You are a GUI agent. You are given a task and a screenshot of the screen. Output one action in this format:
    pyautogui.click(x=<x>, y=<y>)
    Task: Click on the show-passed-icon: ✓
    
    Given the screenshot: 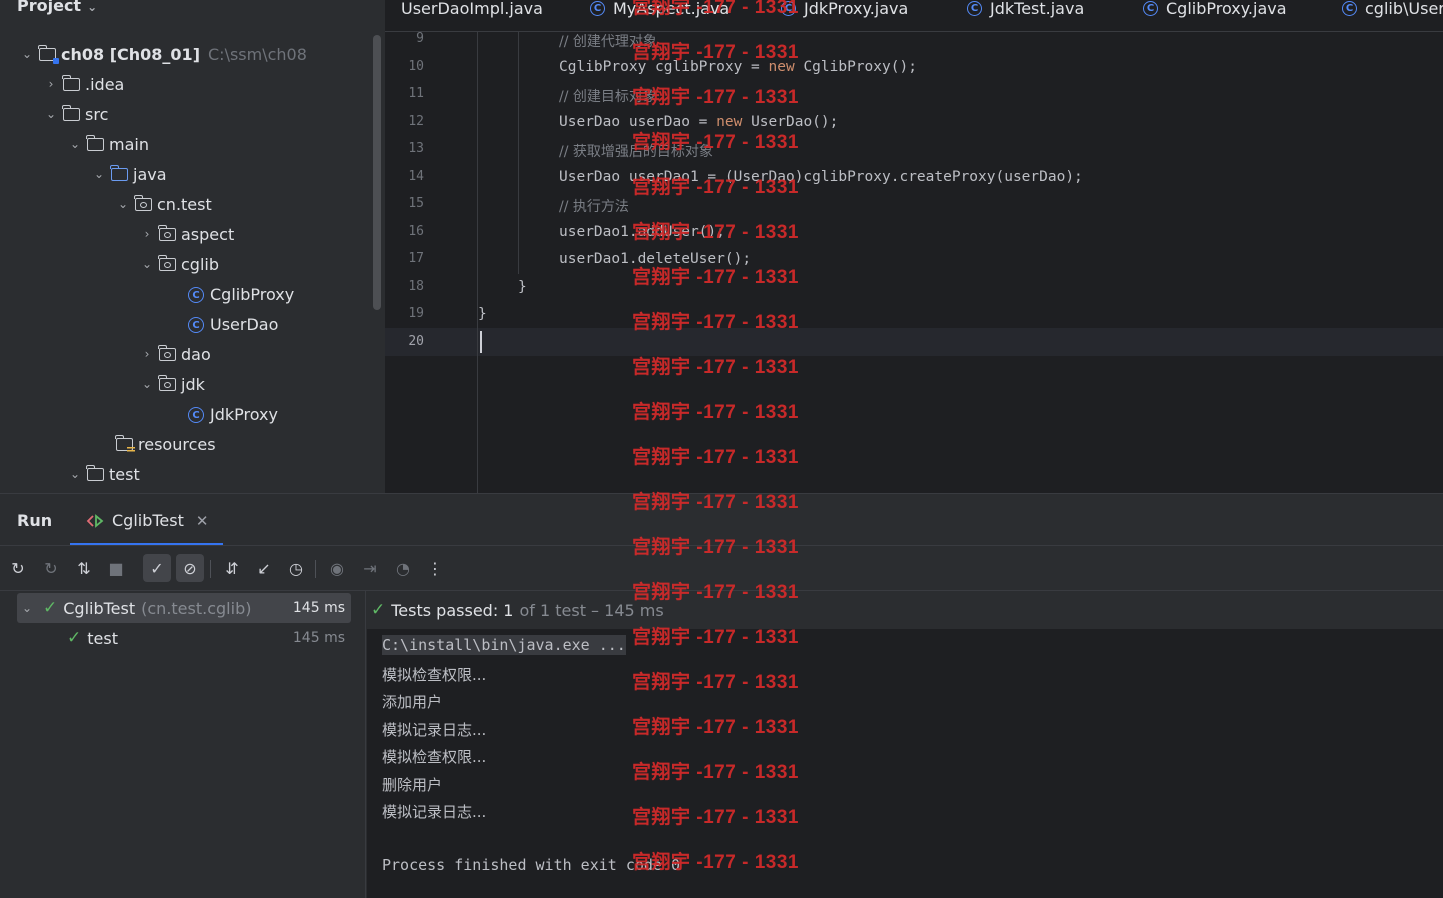 What is the action you would take?
    pyautogui.click(x=157, y=568)
    